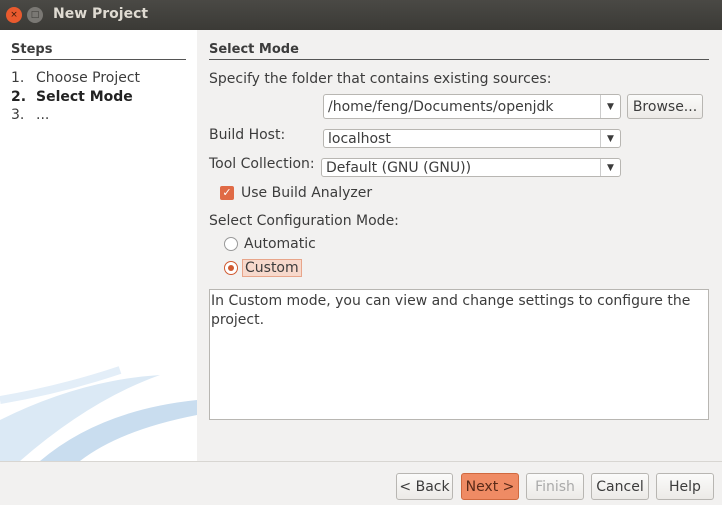 The width and height of the screenshot is (722, 505). I want to click on automatic-label: Automatic, so click(280, 244).